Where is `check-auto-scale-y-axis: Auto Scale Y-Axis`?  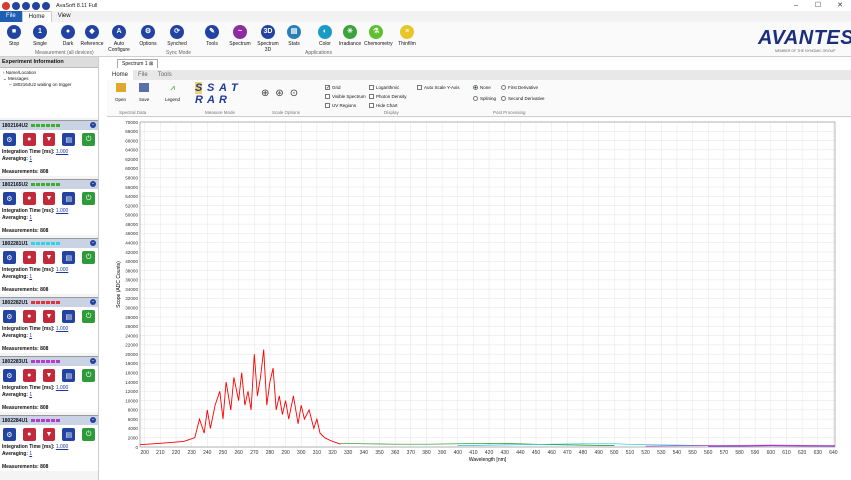
check-auto-scale-y-axis: Auto Scale Y-Axis is located at coordinates (438, 87).